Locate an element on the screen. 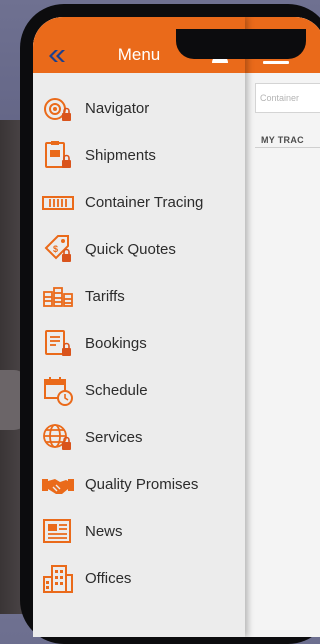 This screenshot has height=644, width=320. menu-item-label: Navigator is located at coordinates (117, 108).